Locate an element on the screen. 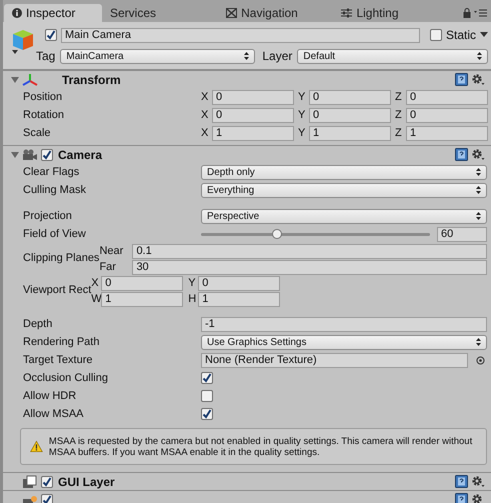  field-label: X is located at coordinates (95, 282).